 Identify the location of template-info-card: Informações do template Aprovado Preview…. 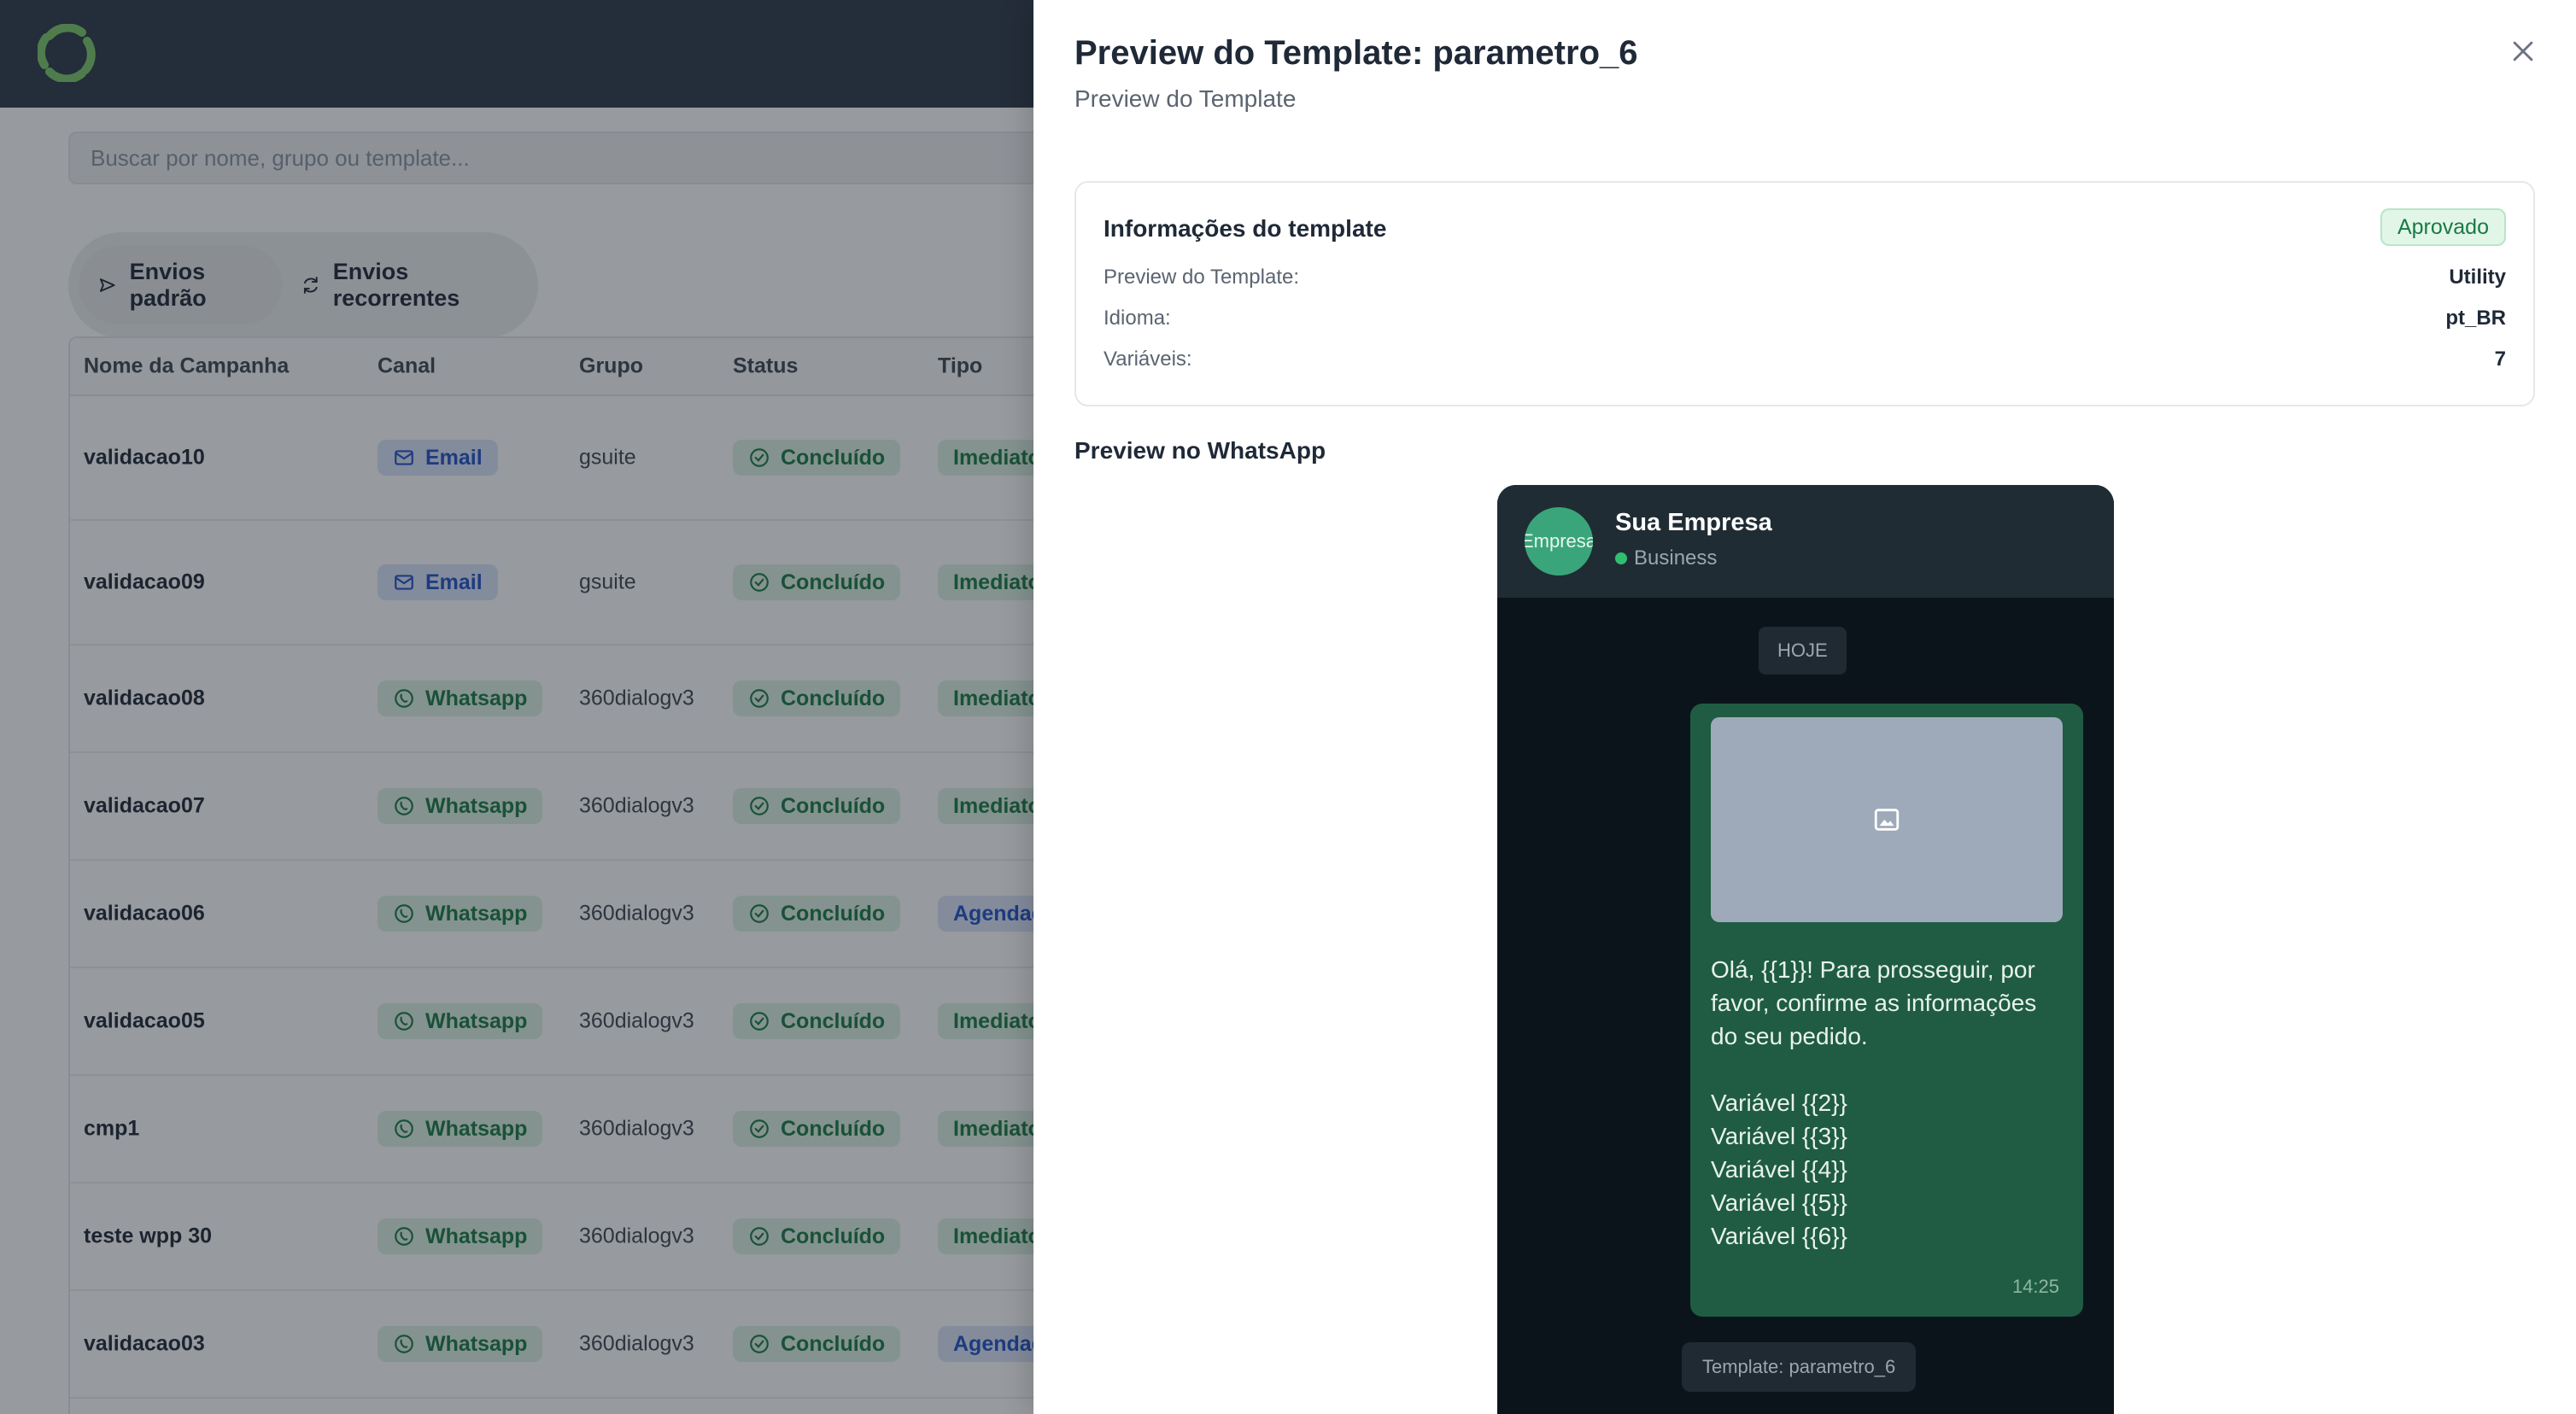
(1804, 293).